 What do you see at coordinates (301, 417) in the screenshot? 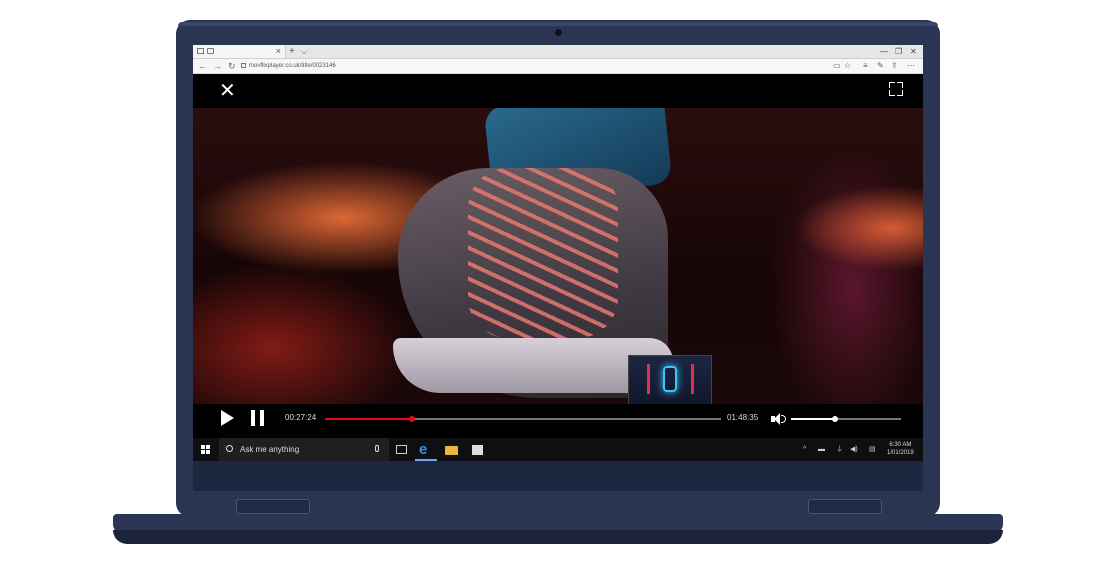
I see `elapsed-time: 00:27:24` at bounding box center [301, 417].